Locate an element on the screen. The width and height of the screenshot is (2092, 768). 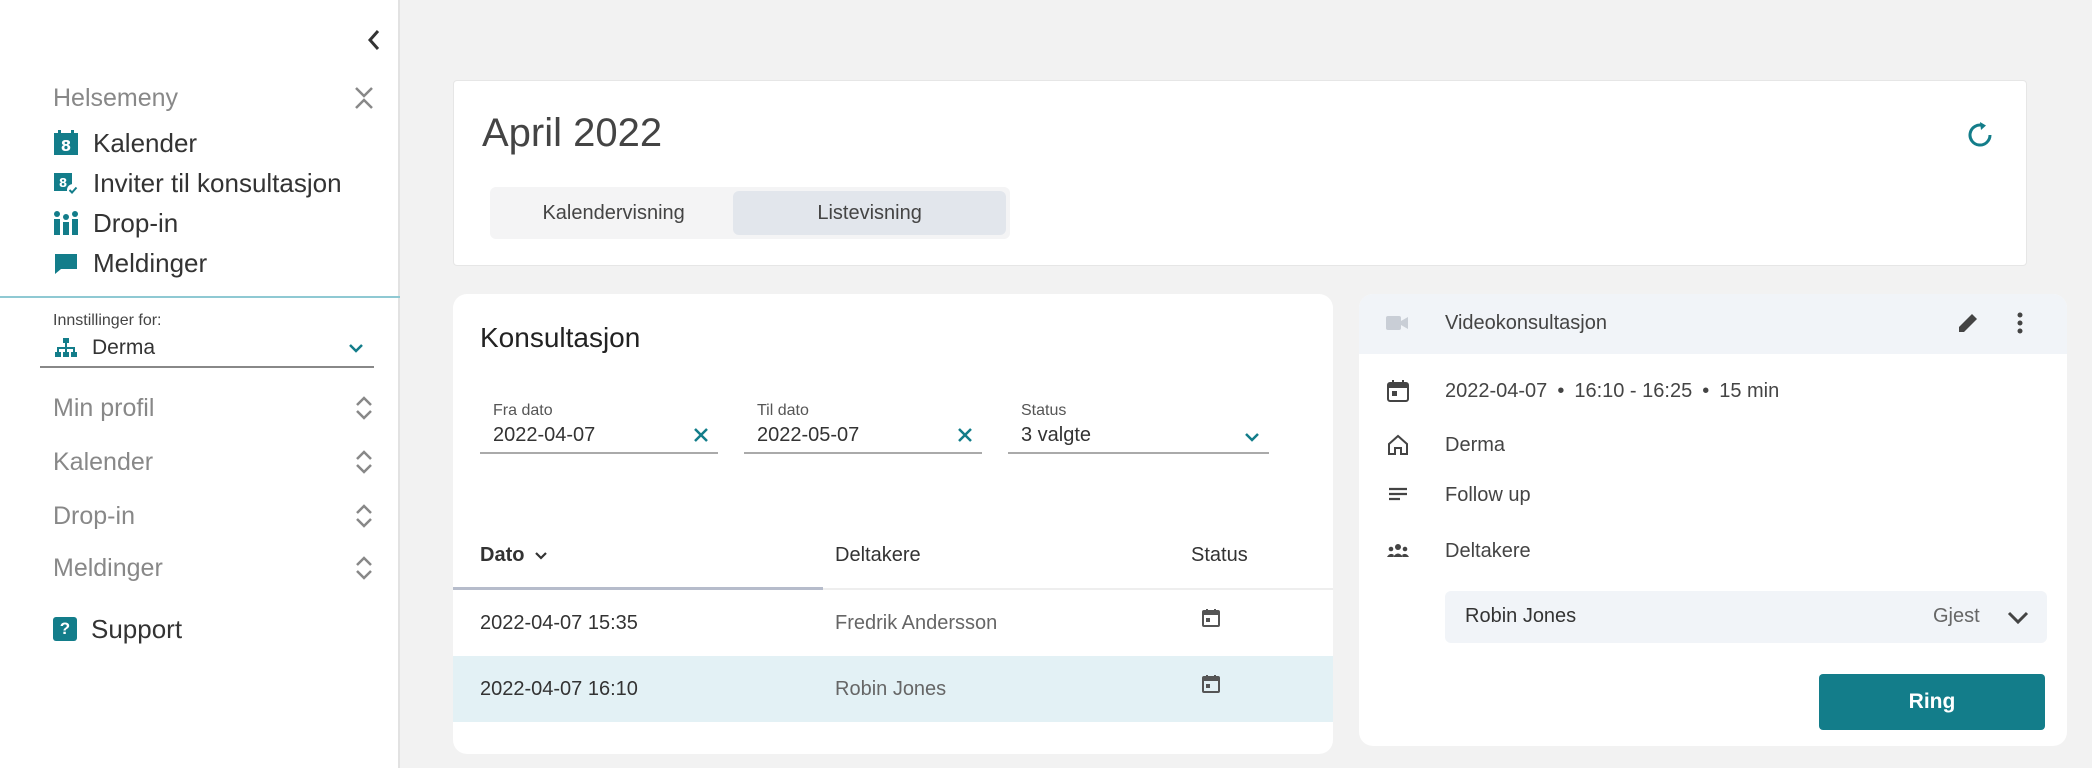
accordion-label: Meldinger is located at coordinates (108, 567).